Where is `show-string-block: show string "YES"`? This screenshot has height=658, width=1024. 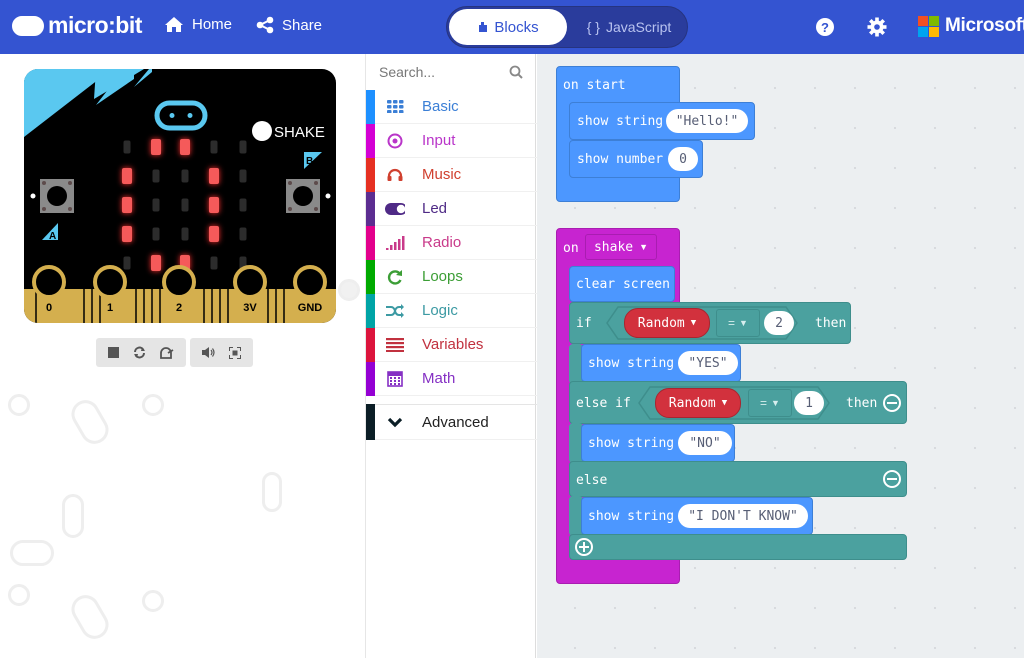 show-string-block: show string "YES" is located at coordinates (661, 363).